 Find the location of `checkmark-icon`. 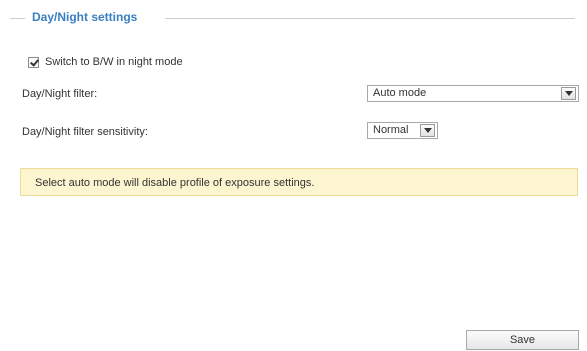

checkmark-icon is located at coordinates (34, 61).